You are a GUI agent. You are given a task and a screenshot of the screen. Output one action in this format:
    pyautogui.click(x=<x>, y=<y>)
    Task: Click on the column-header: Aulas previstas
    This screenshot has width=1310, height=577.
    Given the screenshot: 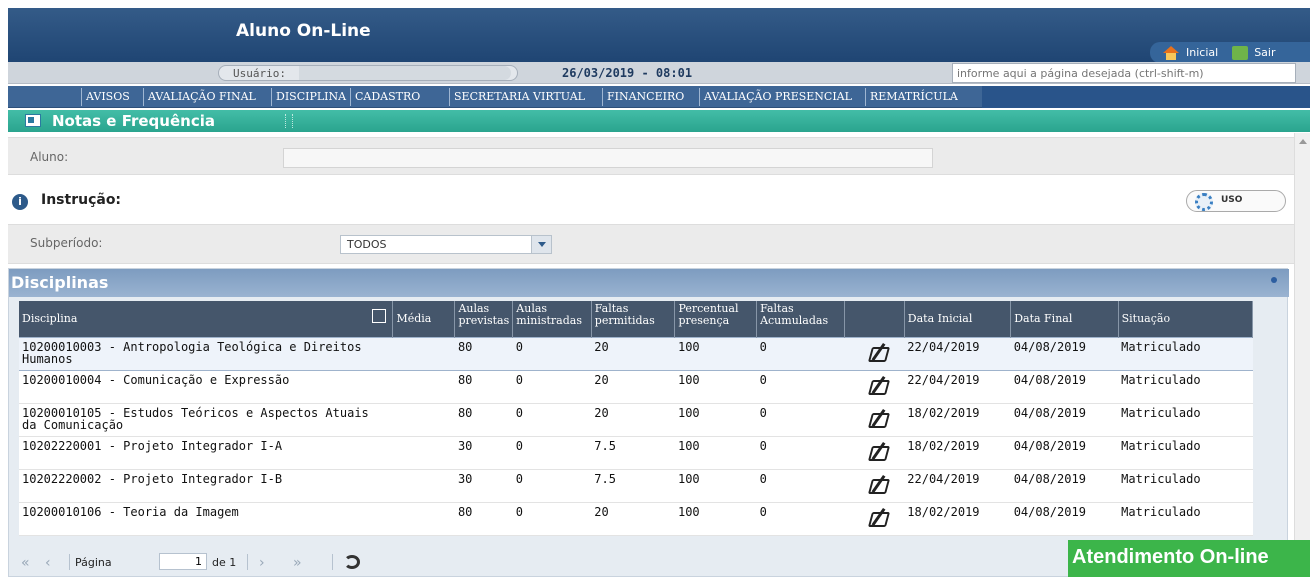 What is the action you would take?
    pyautogui.click(x=484, y=319)
    